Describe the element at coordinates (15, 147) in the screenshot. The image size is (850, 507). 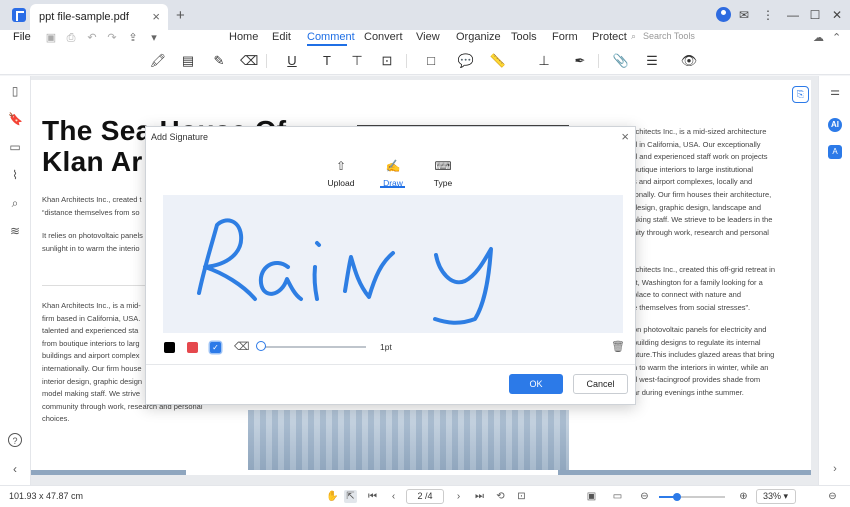
I see `comment-panel-icon: ▭` at that location.